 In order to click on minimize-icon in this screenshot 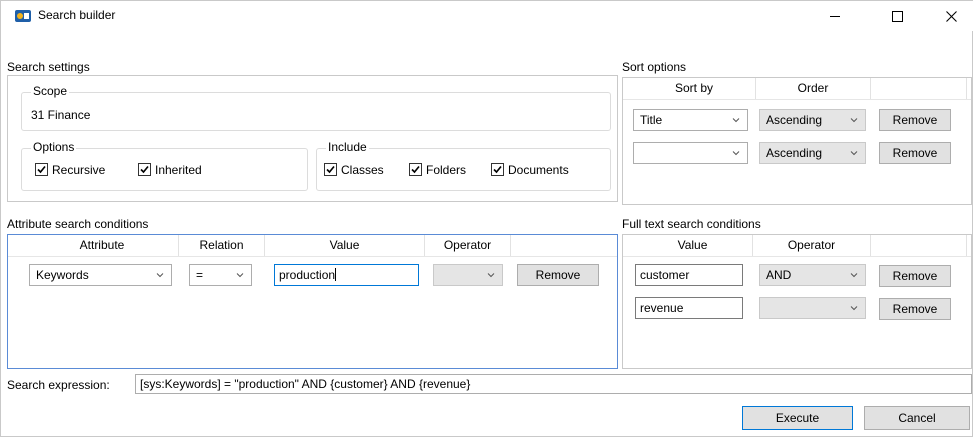, I will do `click(835, 16)`.